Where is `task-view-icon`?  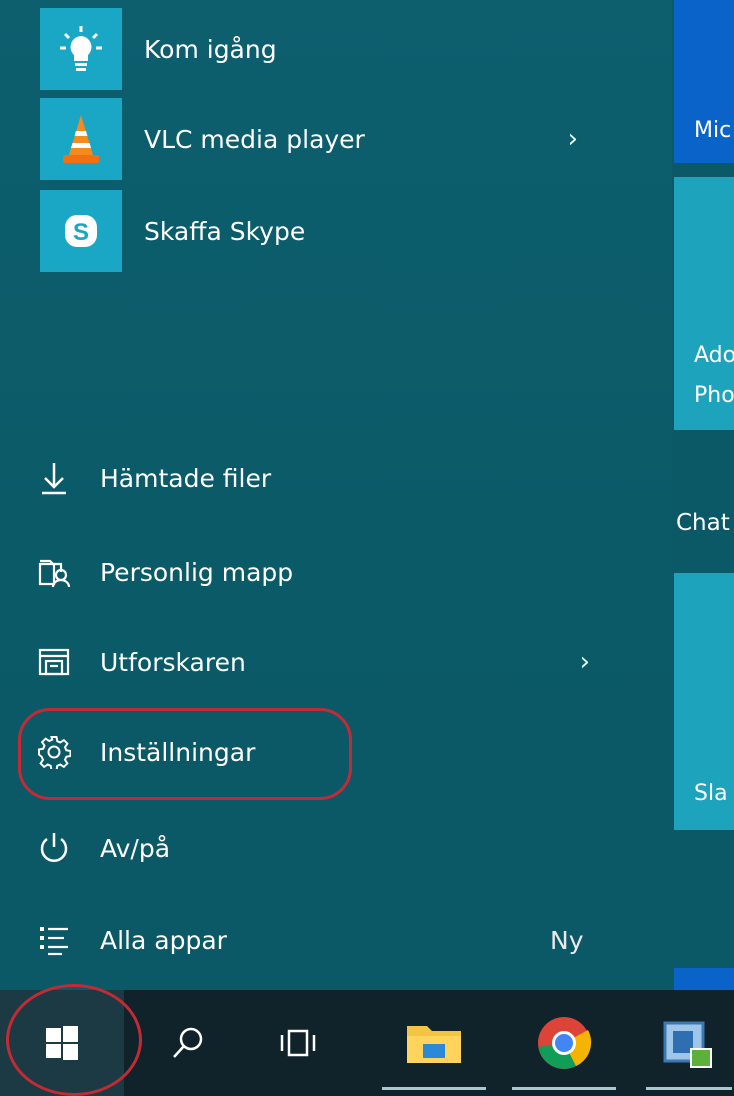 task-view-icon is located at coordinates (298, 1043).